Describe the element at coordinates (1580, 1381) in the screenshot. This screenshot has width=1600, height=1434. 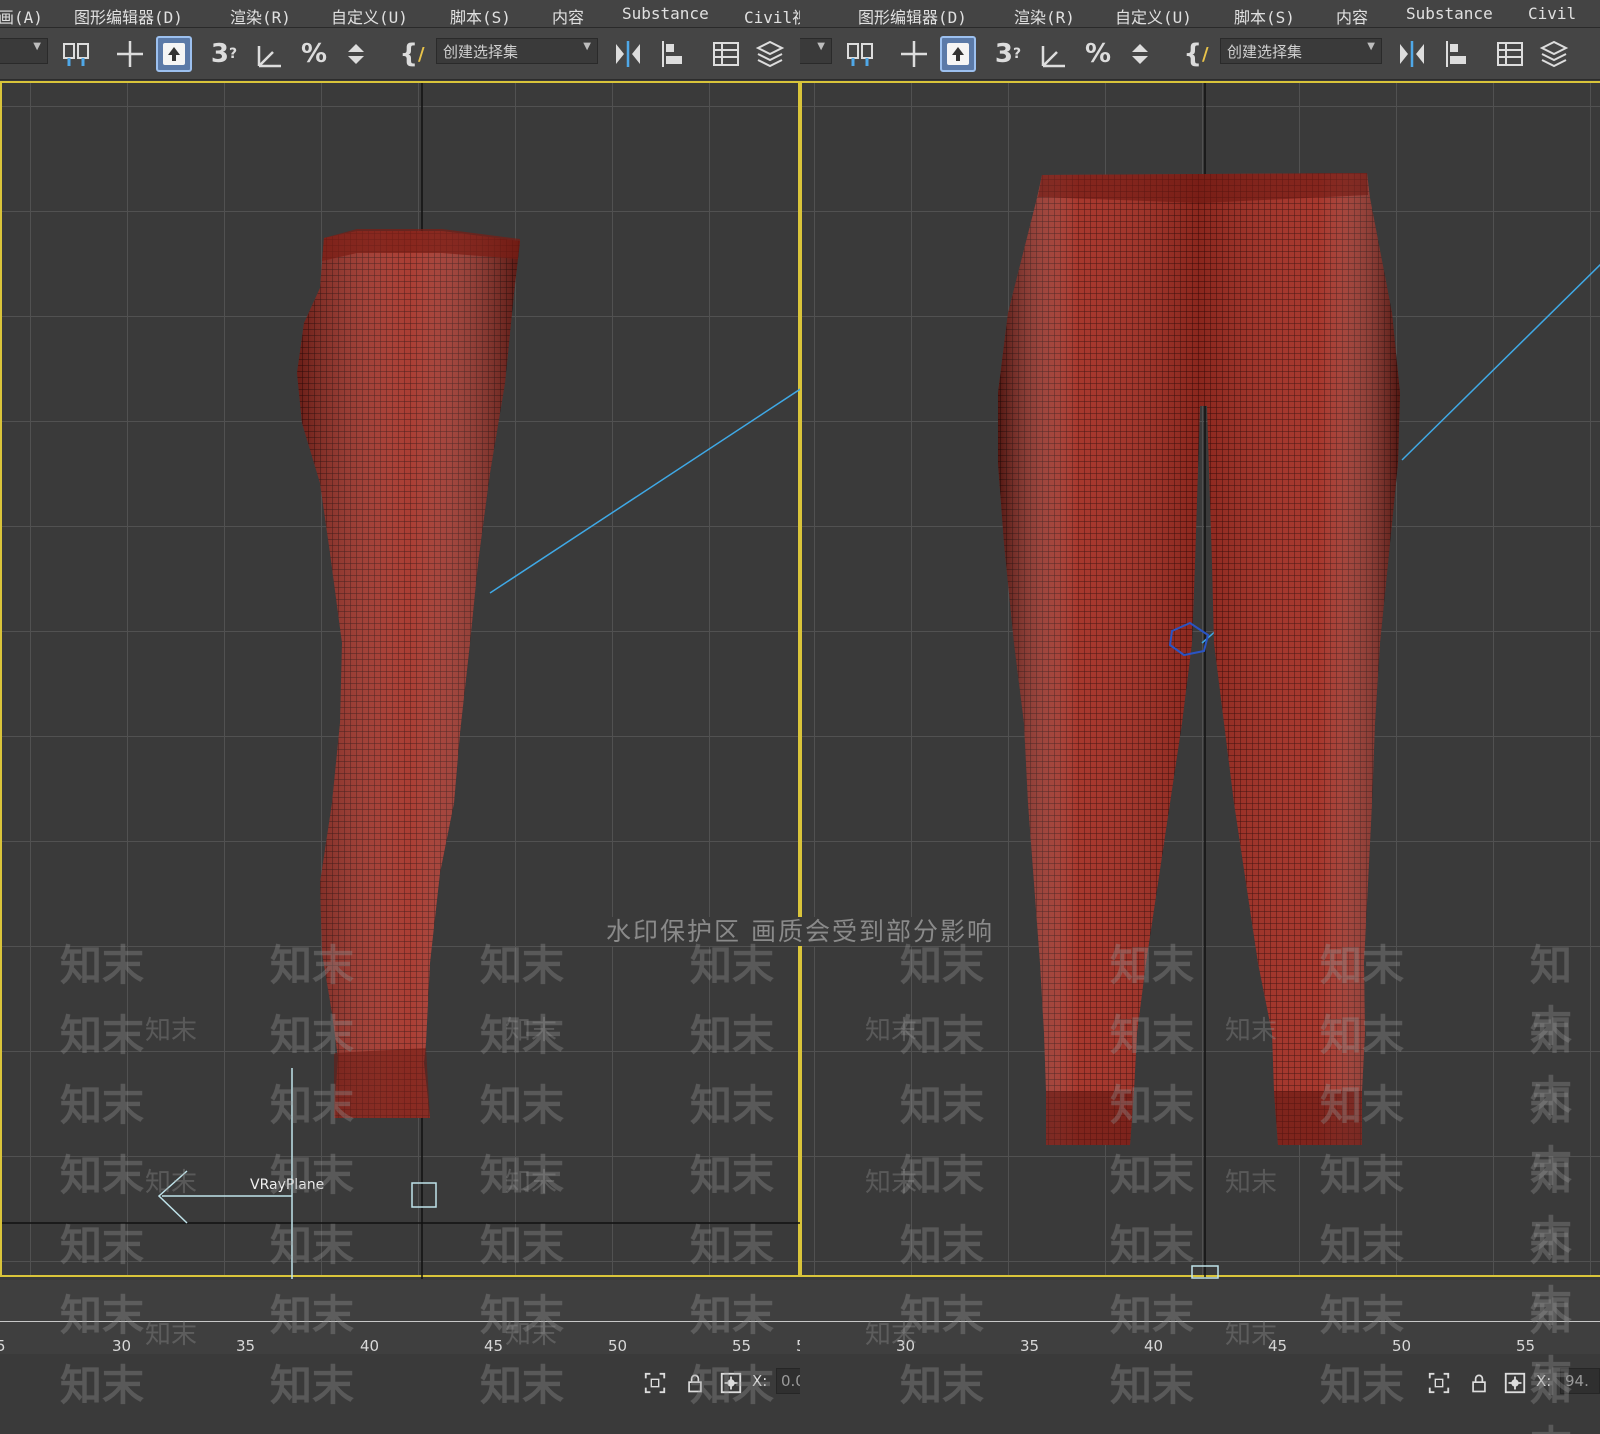
I see `x-coordinate-field: 94.` at that location.